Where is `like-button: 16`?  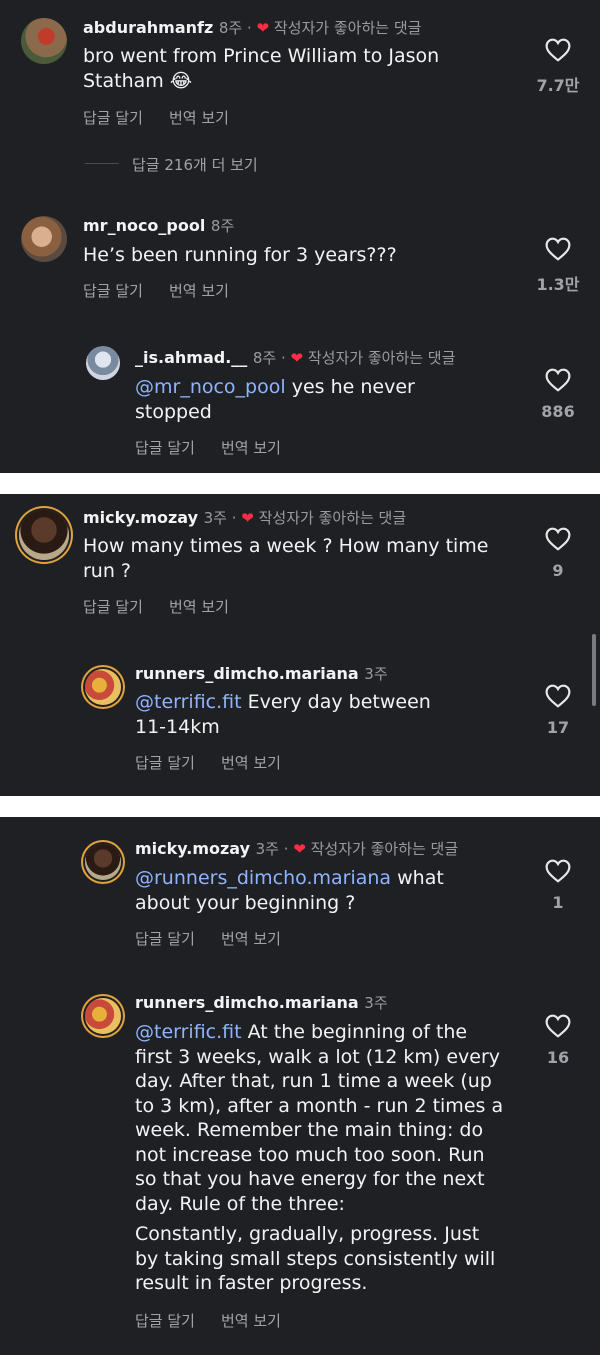 like-button: 16 is located at coordinates (558, 1040).